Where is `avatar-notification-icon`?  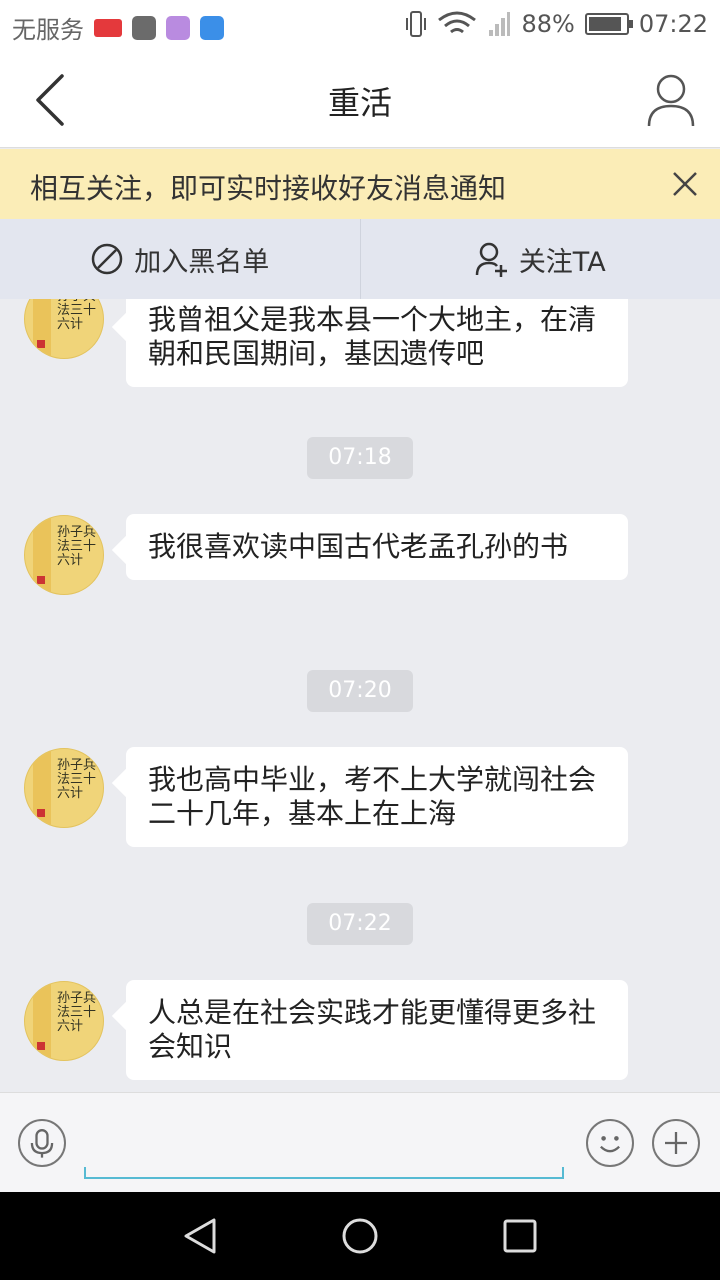
avatar-notification-icon is located at coordinates (144, 27).